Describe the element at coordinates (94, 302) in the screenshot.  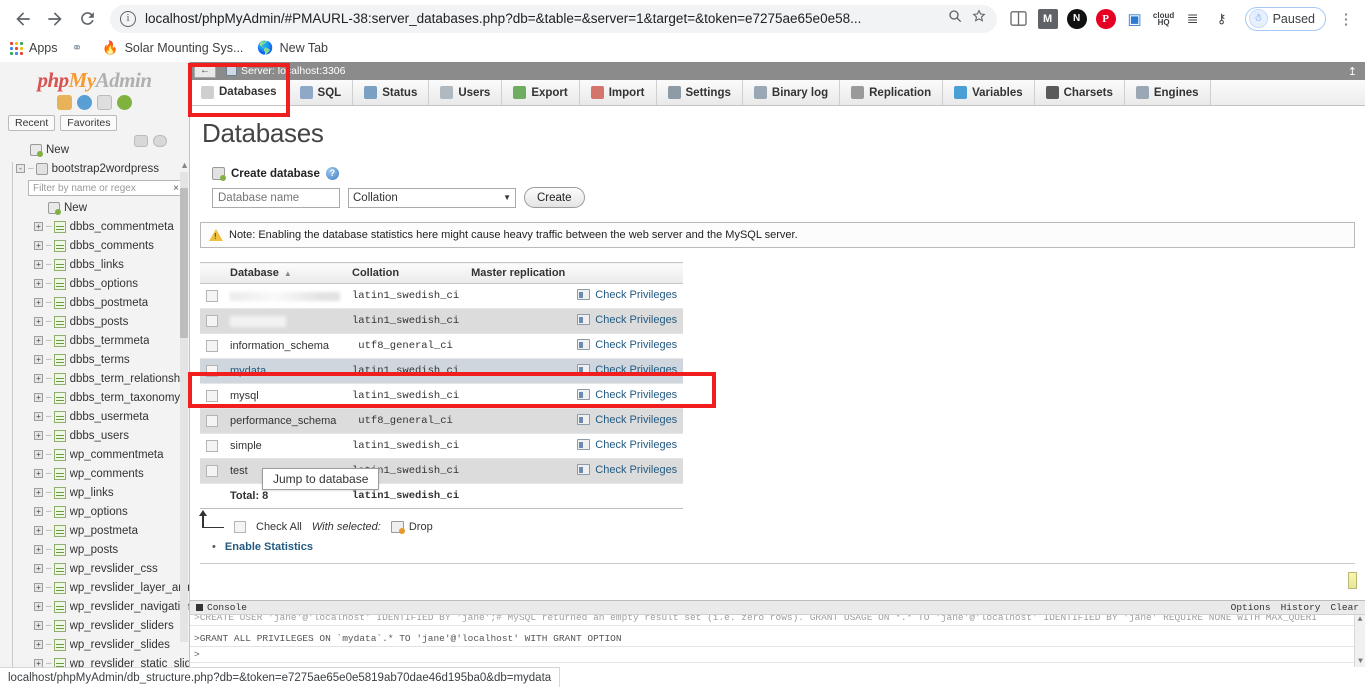
I see `tree-node-dbbs-postmeta: + – dbbs_postmeta` at that location.